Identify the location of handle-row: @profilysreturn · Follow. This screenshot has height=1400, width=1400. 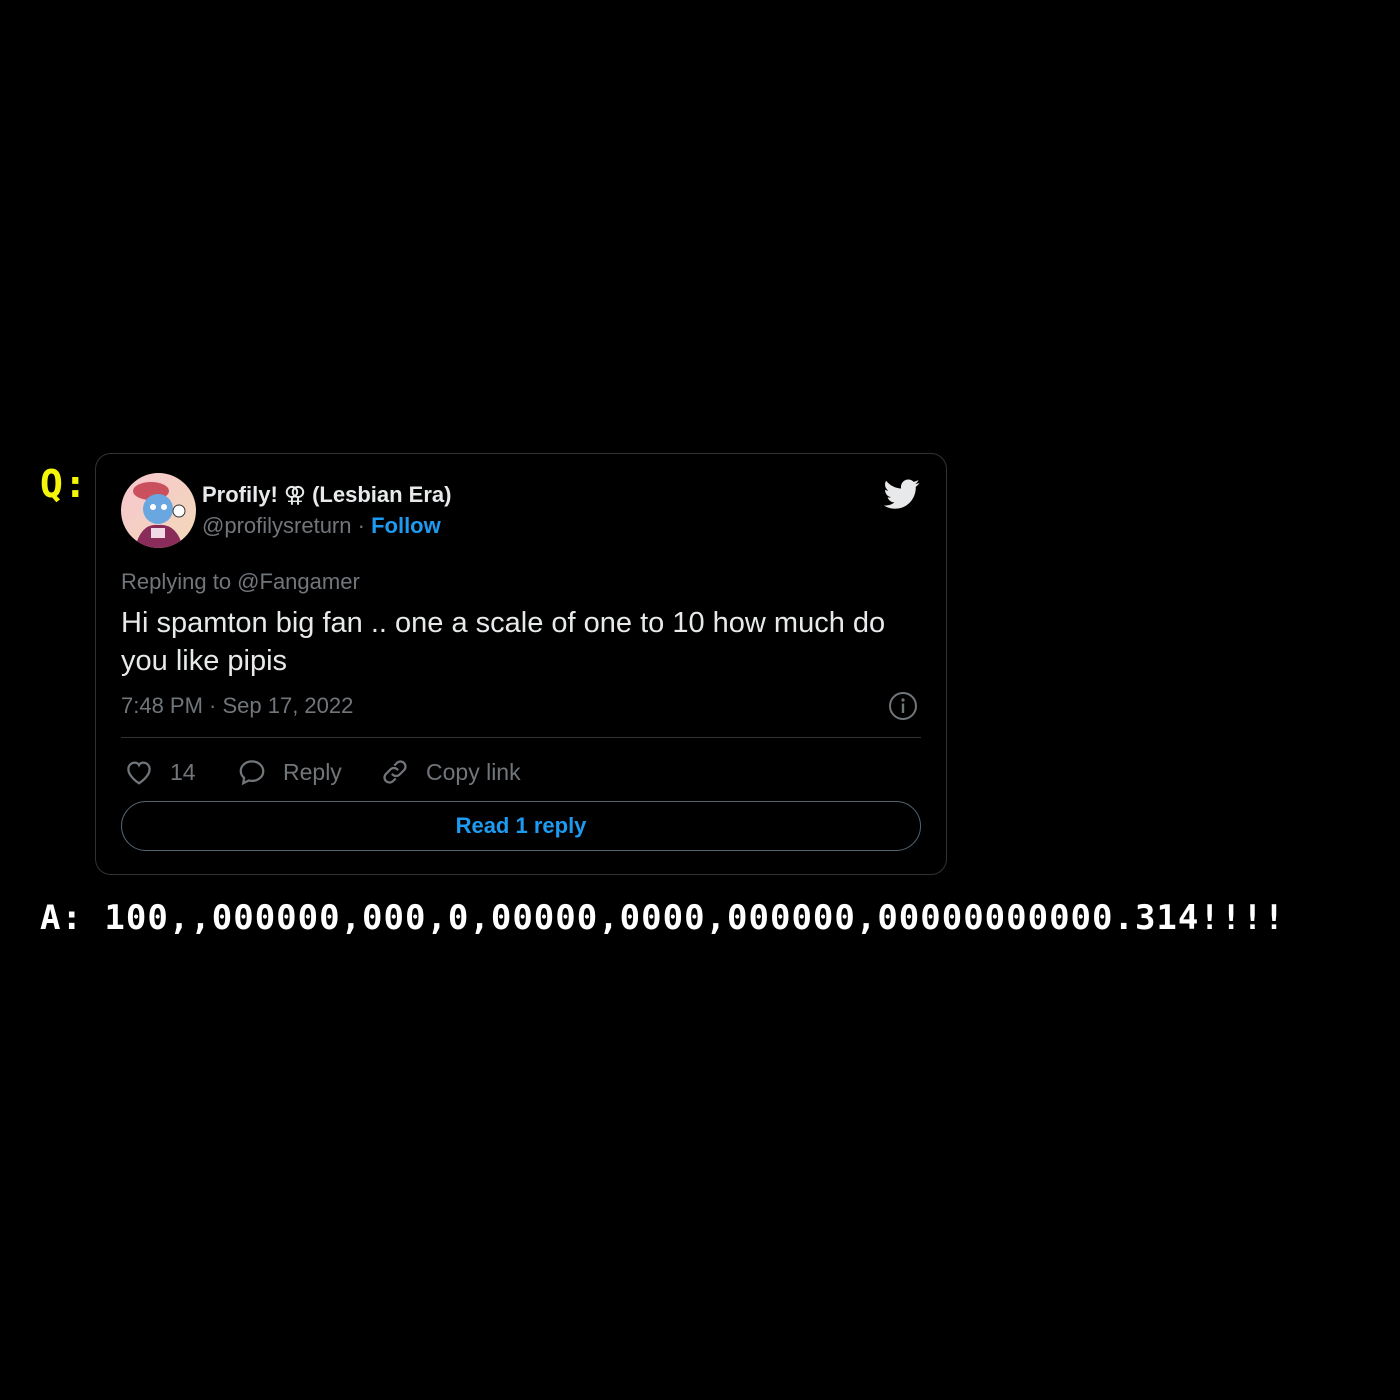
(321, 526).